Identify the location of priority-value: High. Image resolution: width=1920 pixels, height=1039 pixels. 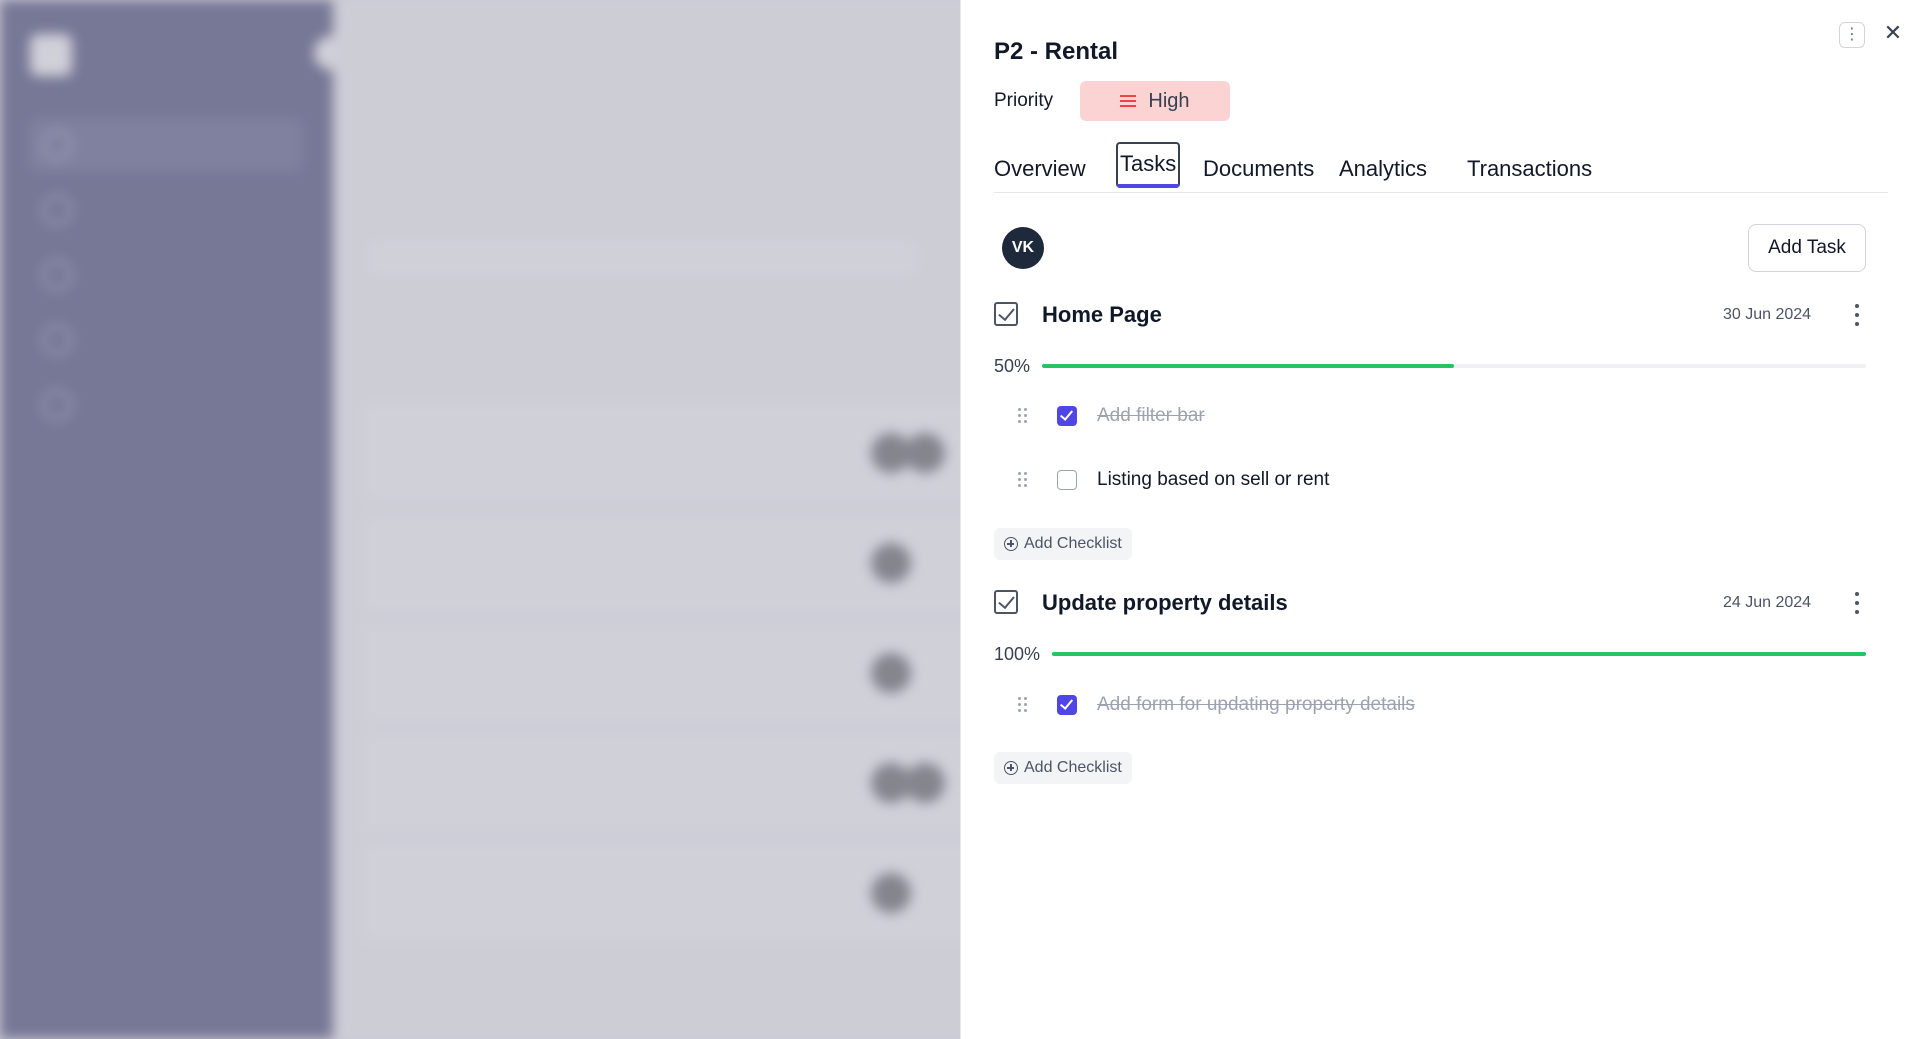
(1169, 100).